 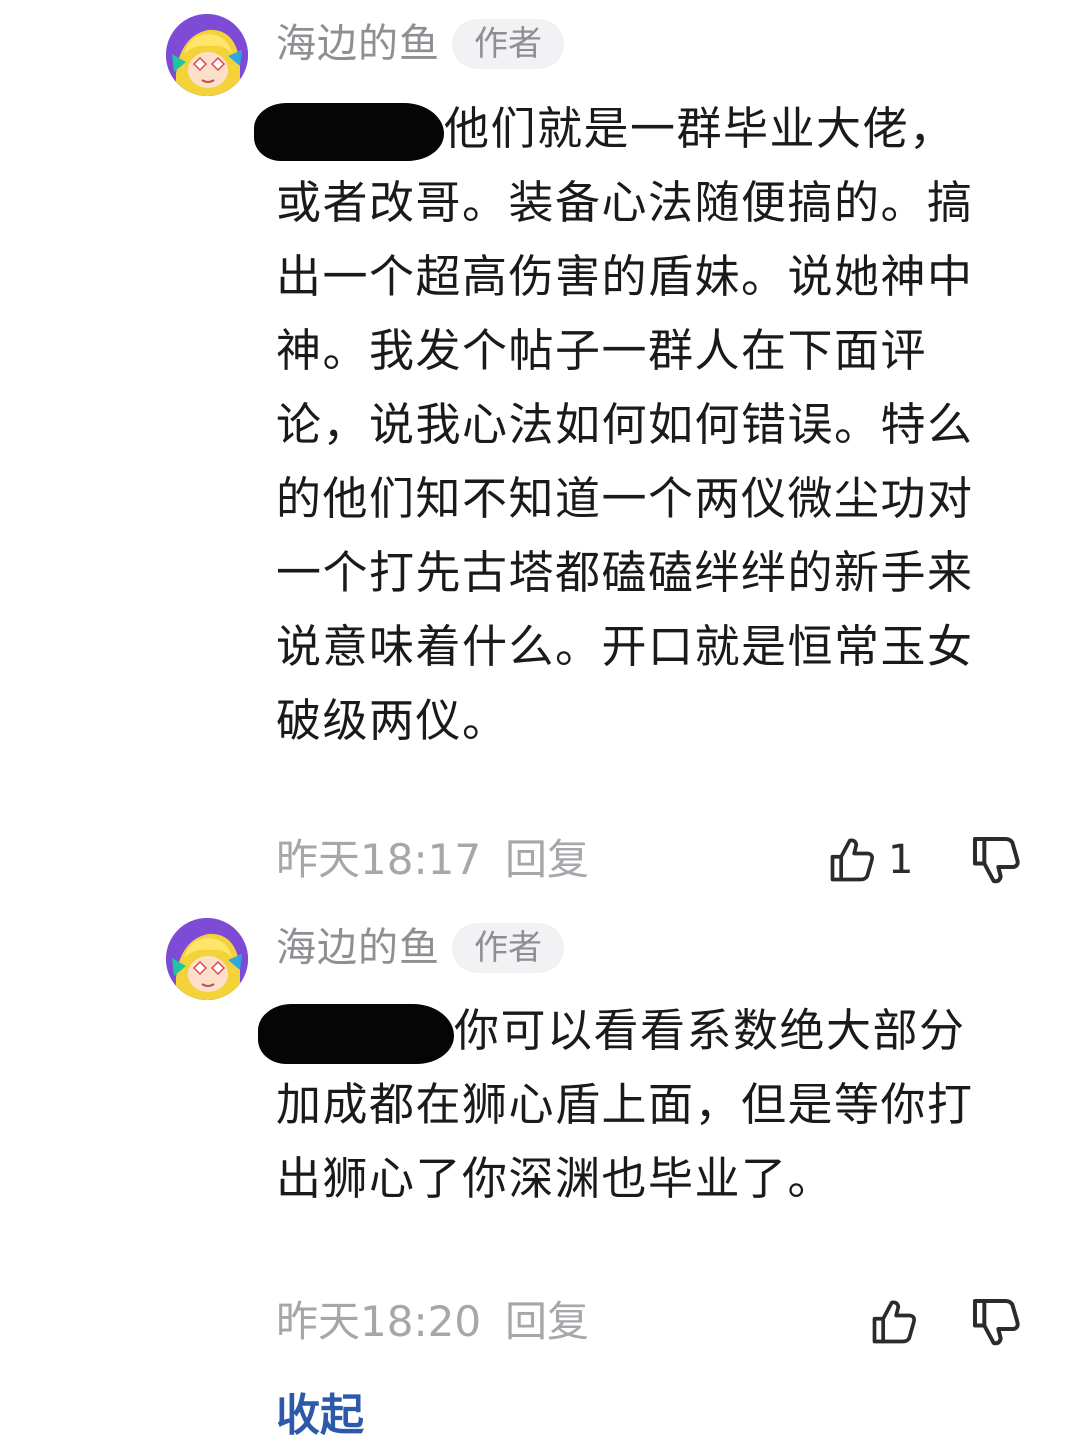 I want to click on reply-meta: 昨天18:17 回复, so click(x=432, y=860).